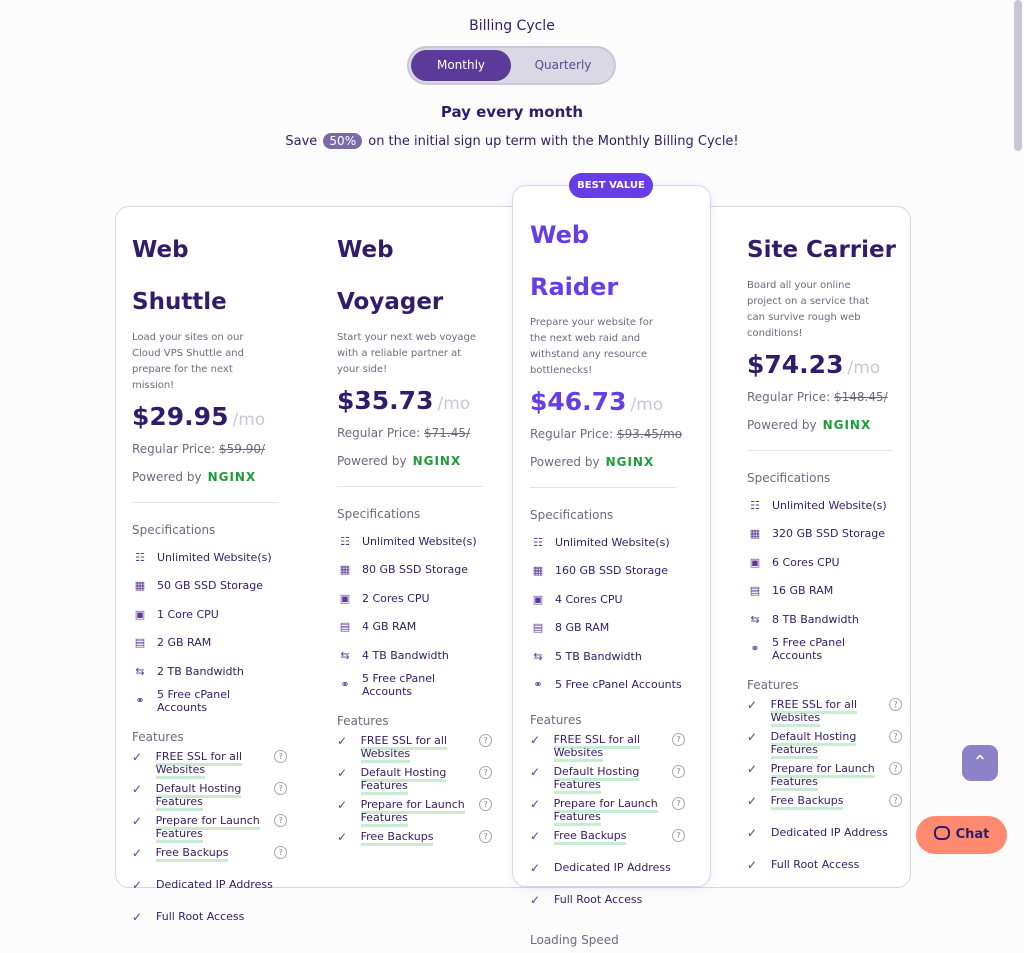 The height and width of the screenshot is (953, 1024). What do you see at coordinates (389, 627) in the screenshot?
I see `spec-text: 4 GB RAM` at bounding box center [389, 627].